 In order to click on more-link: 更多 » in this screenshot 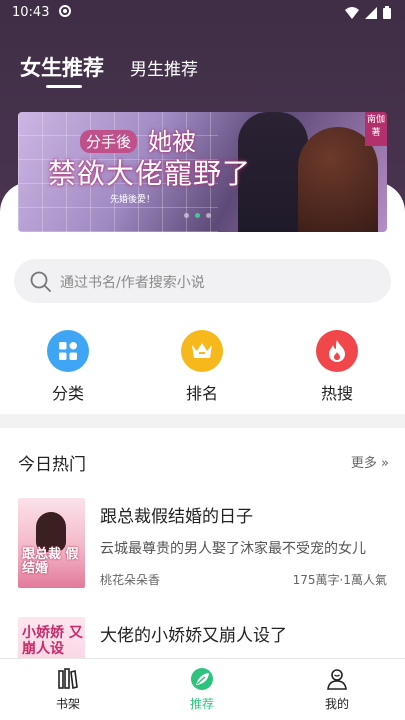, I will do `click(370, 461)`.